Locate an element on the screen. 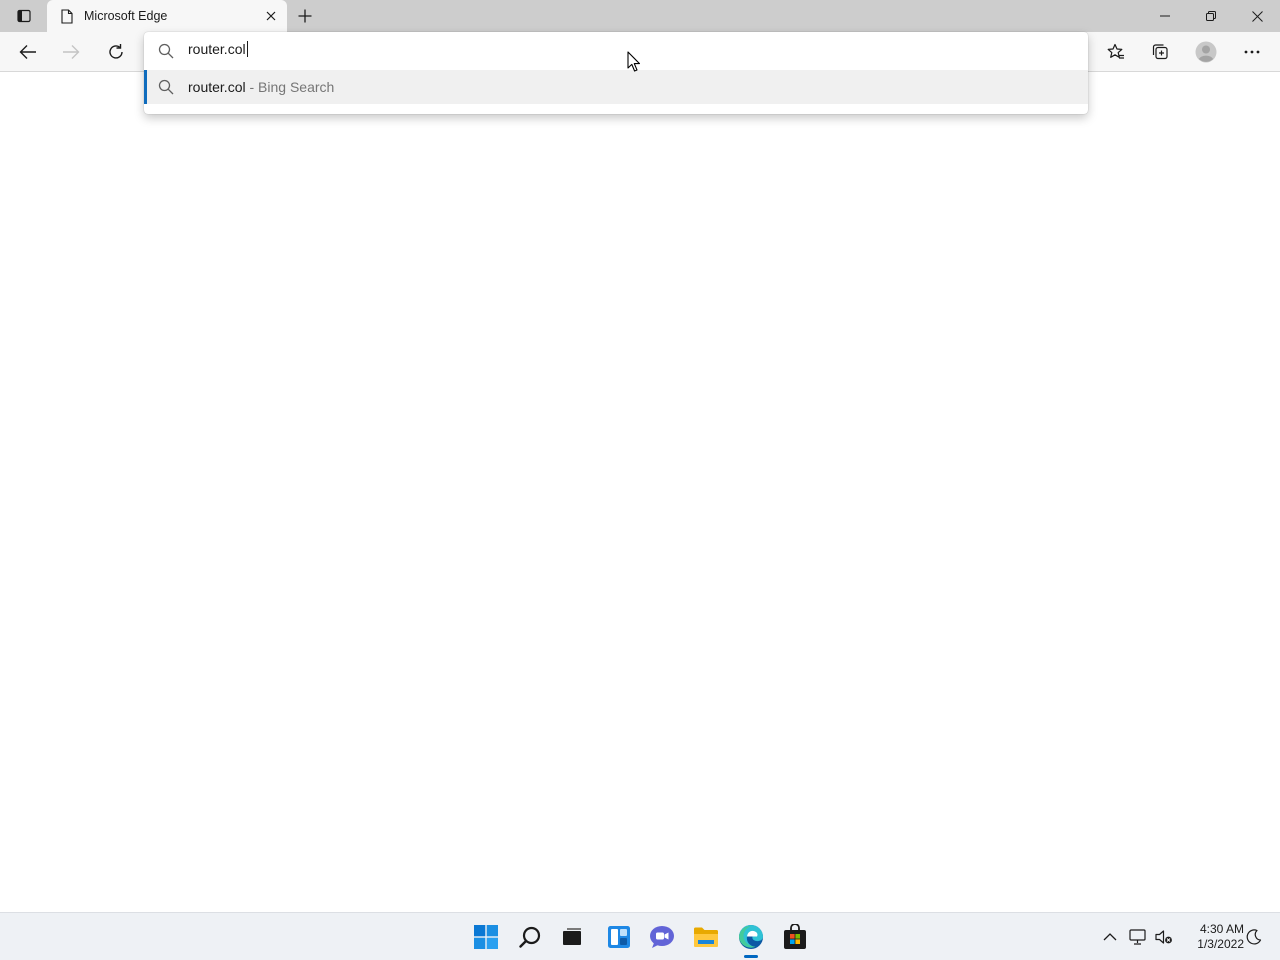 The width and height of the screenshot is (1280, 960). refresh-icon is located at coordinates (116, 51).